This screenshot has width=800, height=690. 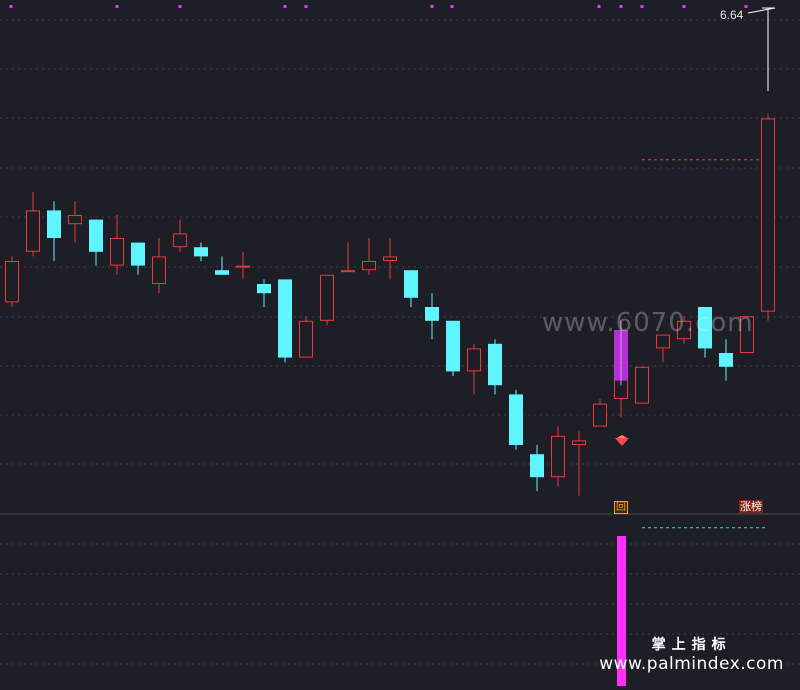 I want to click on top-marker-row, so click(x=378, y=6).